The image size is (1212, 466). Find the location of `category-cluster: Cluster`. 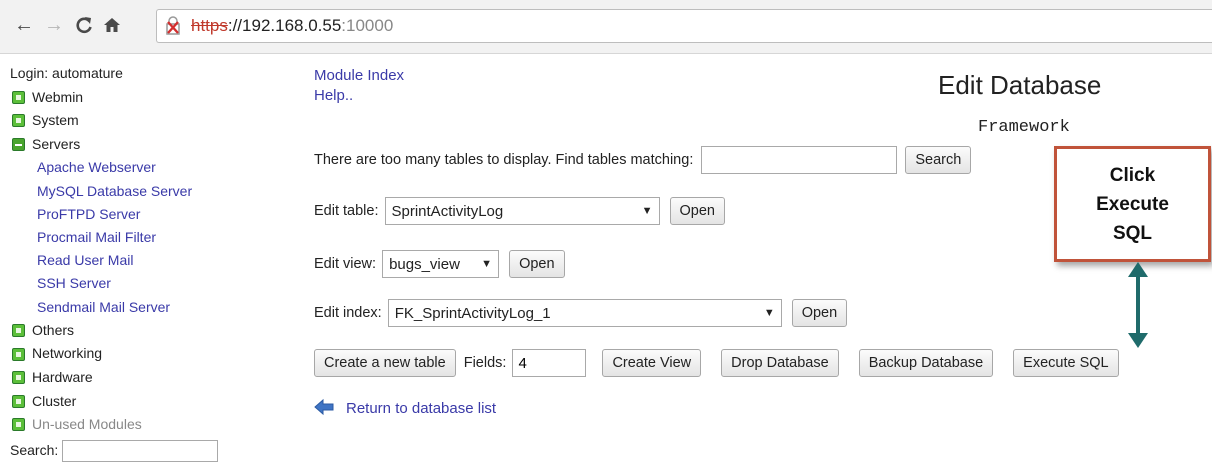

category-cluster: Cluster is located at coordinates (130, 402).